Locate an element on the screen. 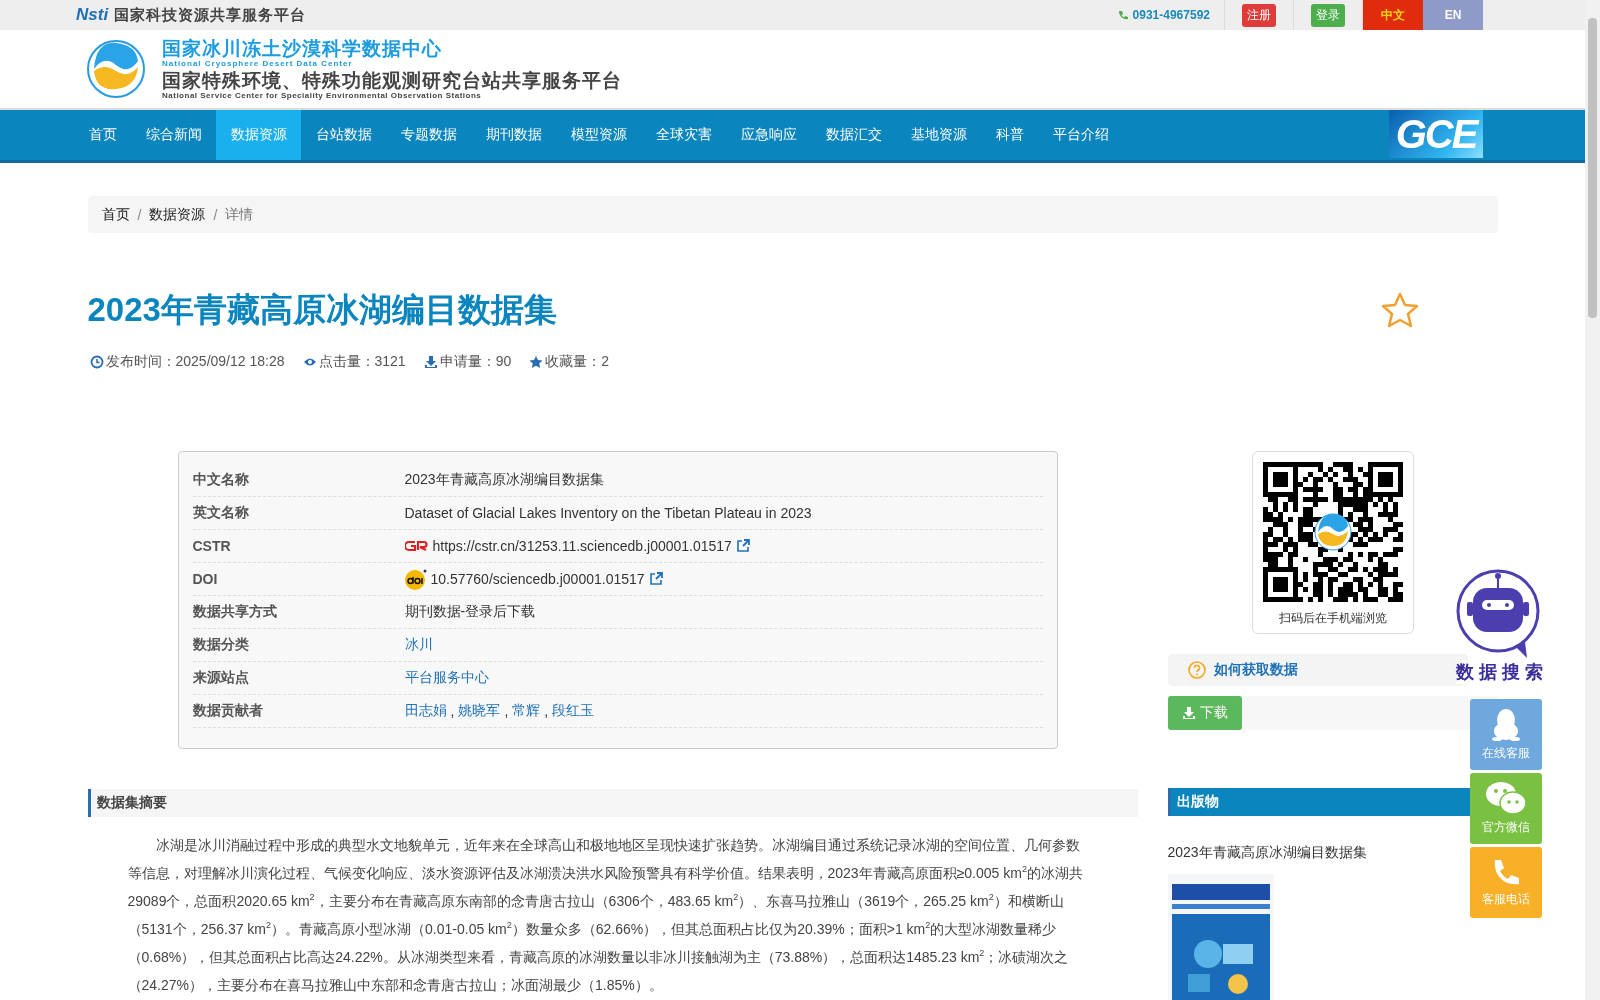 The width and height of the screenshot is (1600, 1000). field-label: 英文名称 is located at coordinates (221, 513).